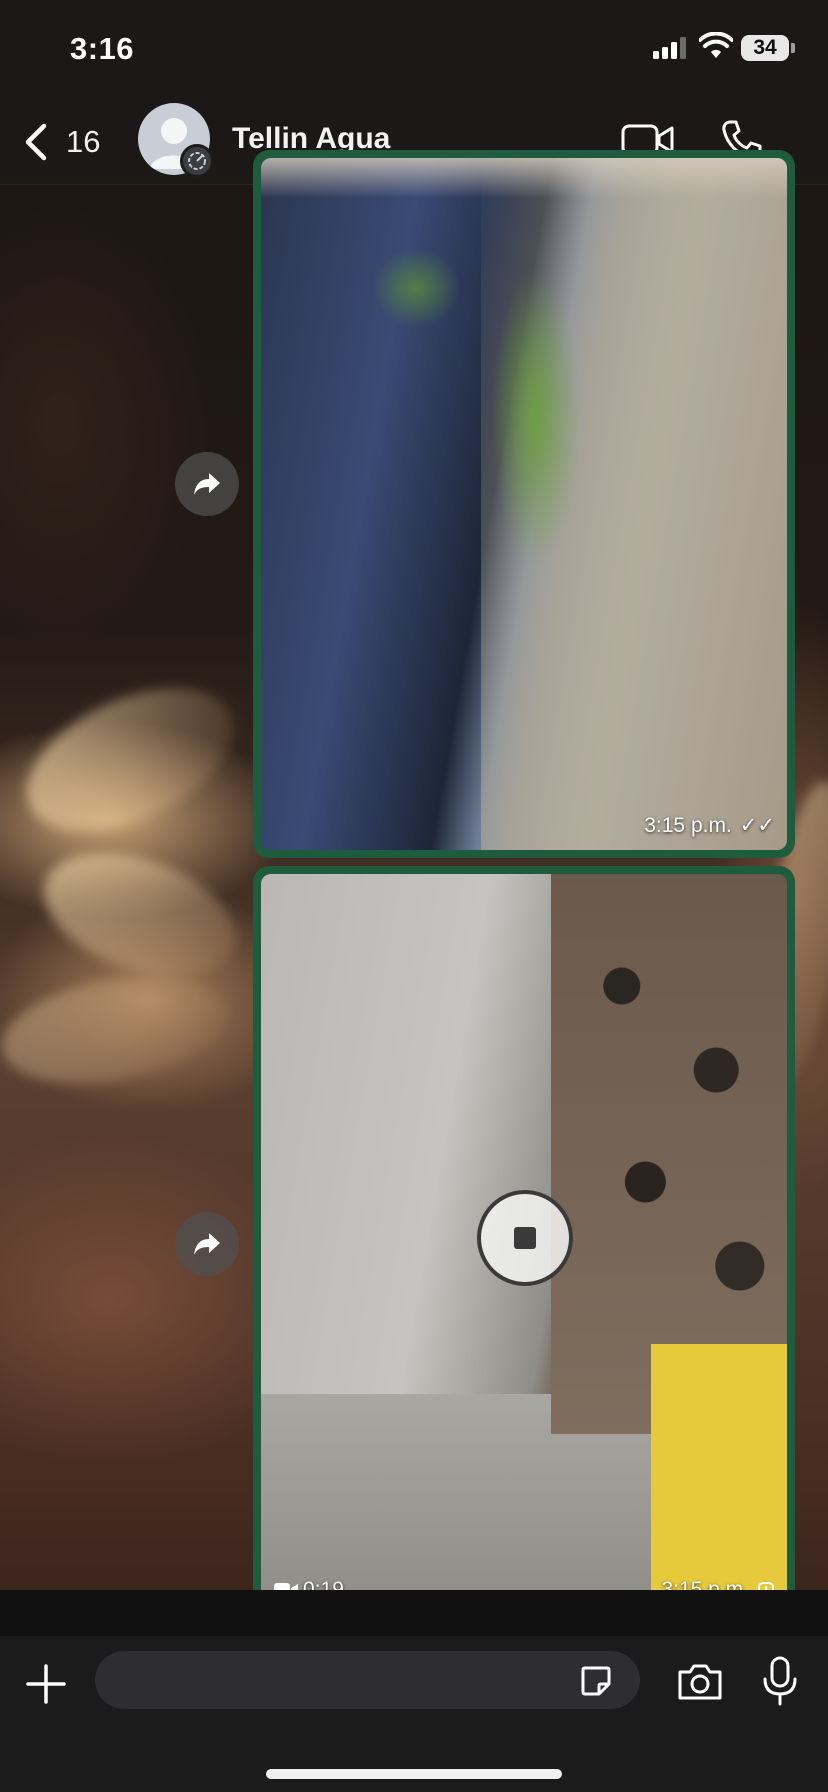  I want to click on stop-icon, so click(525, 1238).